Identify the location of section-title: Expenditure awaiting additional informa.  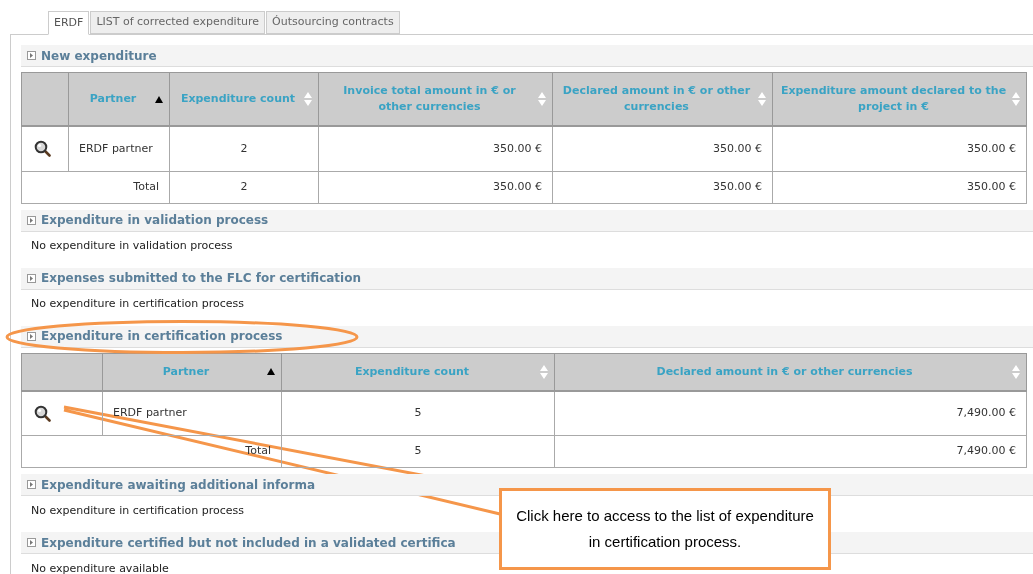
(178, 485).